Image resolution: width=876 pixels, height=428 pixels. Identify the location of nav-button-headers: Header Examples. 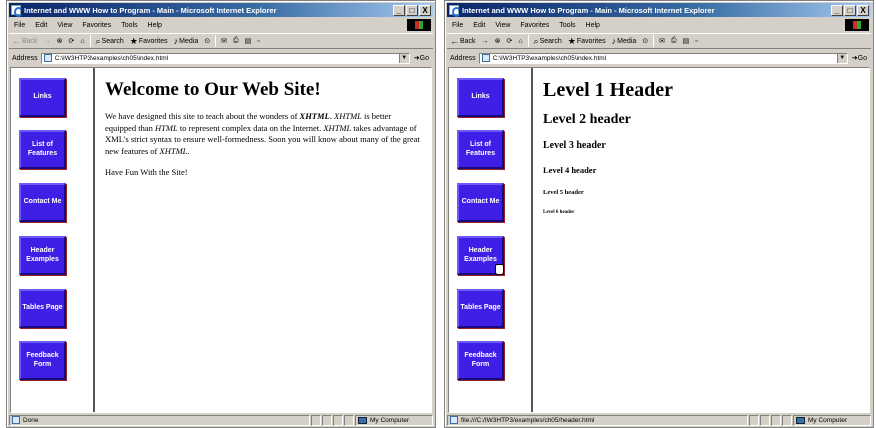
(42, 255).